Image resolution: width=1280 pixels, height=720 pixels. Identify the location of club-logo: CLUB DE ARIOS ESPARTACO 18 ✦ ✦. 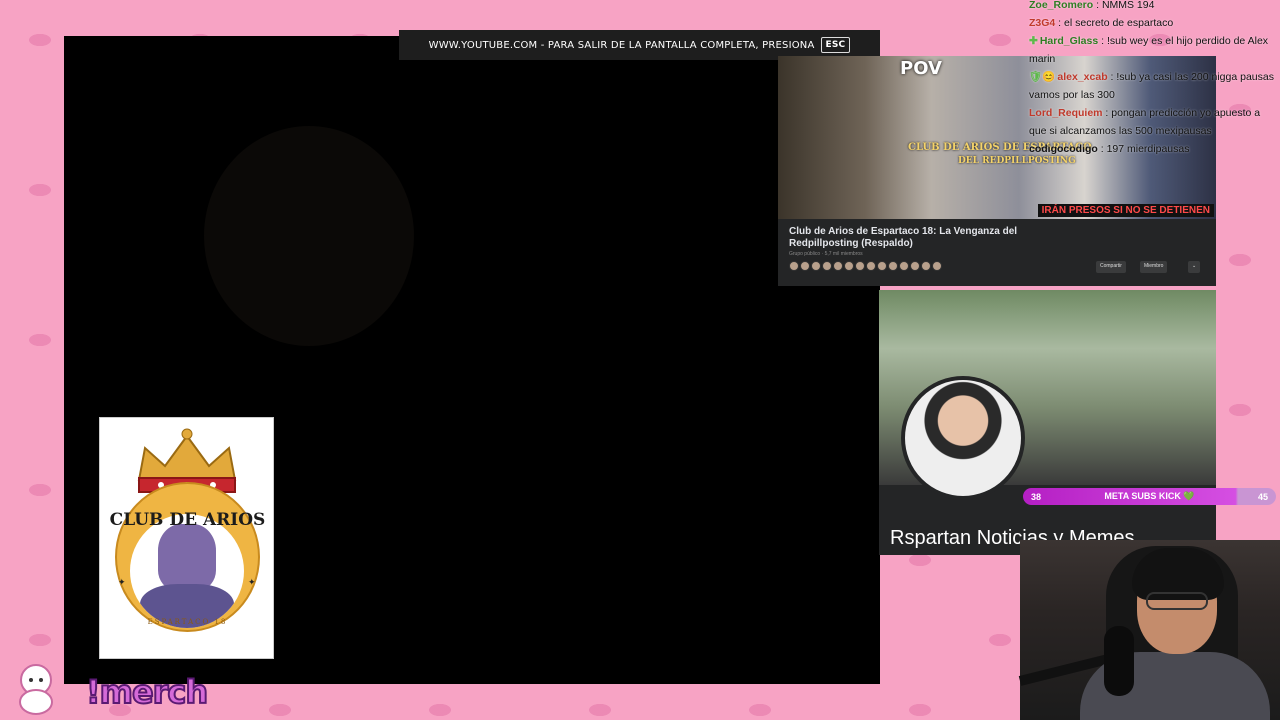
(186, 538).